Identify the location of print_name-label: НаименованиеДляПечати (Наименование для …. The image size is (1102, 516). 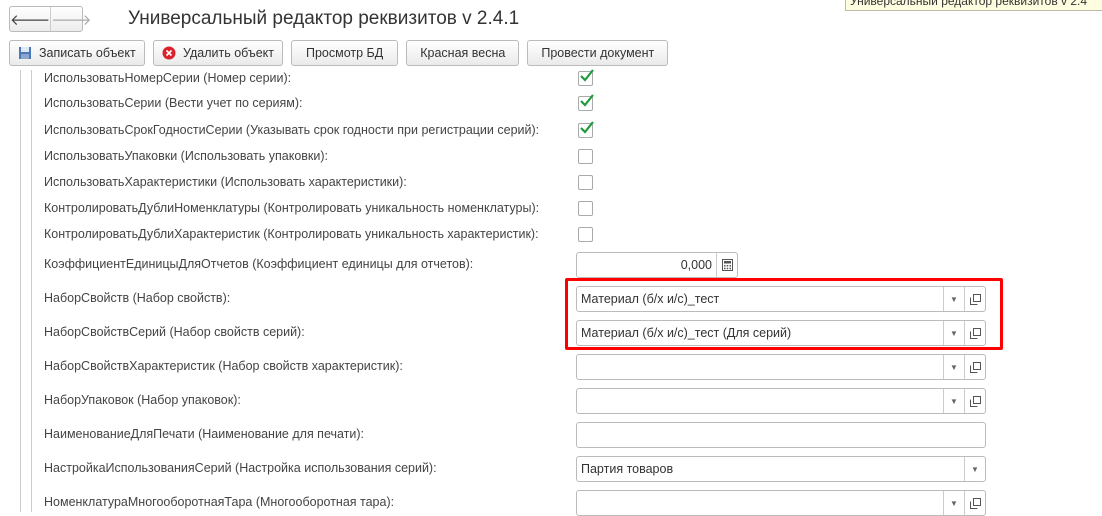
(204, 434).